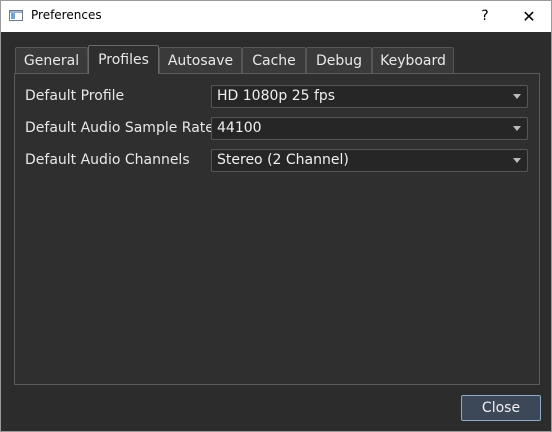 The height and width of the screenshot is (432, 552). Describe the element at coordinates (283, 160) in the screenshot. I see `audio-channels-value: Stereo (2 Channel)` at that location.